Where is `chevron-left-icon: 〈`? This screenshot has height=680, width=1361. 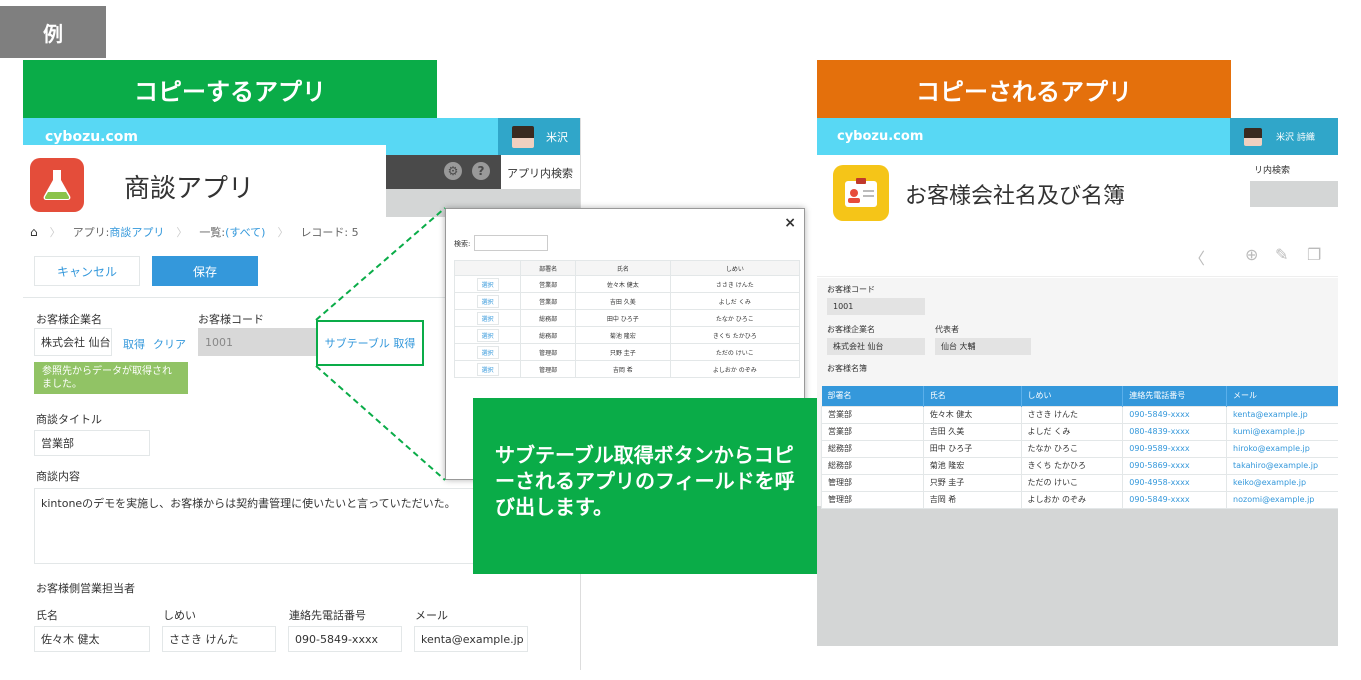 chevron-left-icon: 〈 is located at coordinates (1197, 257).